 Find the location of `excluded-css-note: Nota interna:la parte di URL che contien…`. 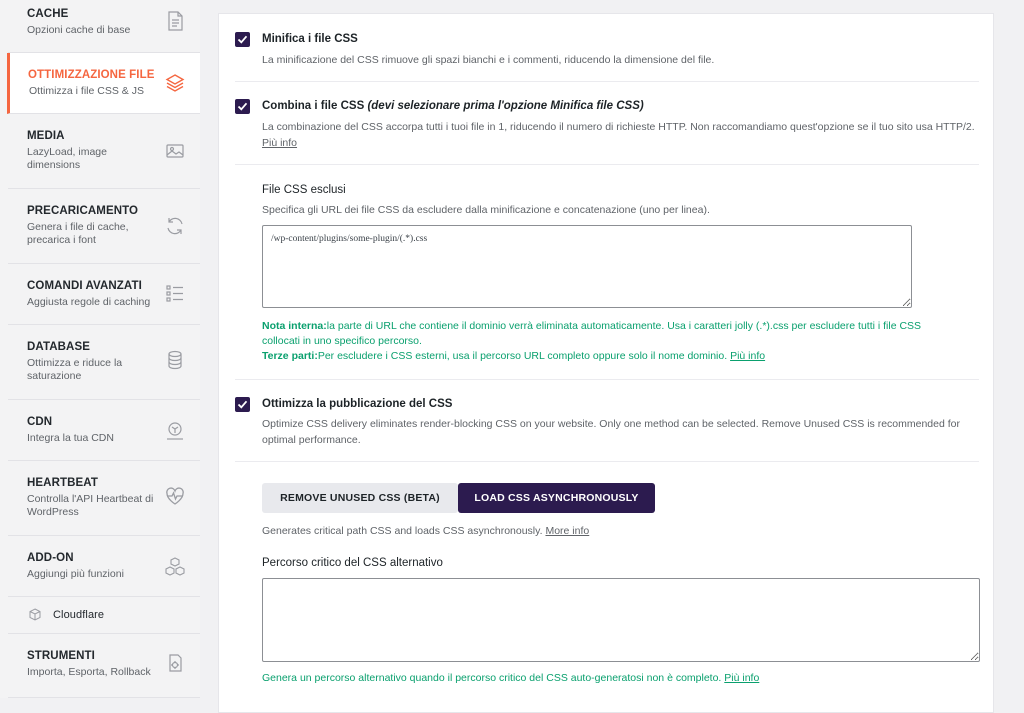

excluded-css-note: Nota interna:la parte di URL che contien… is located at coordinates (592, 341).